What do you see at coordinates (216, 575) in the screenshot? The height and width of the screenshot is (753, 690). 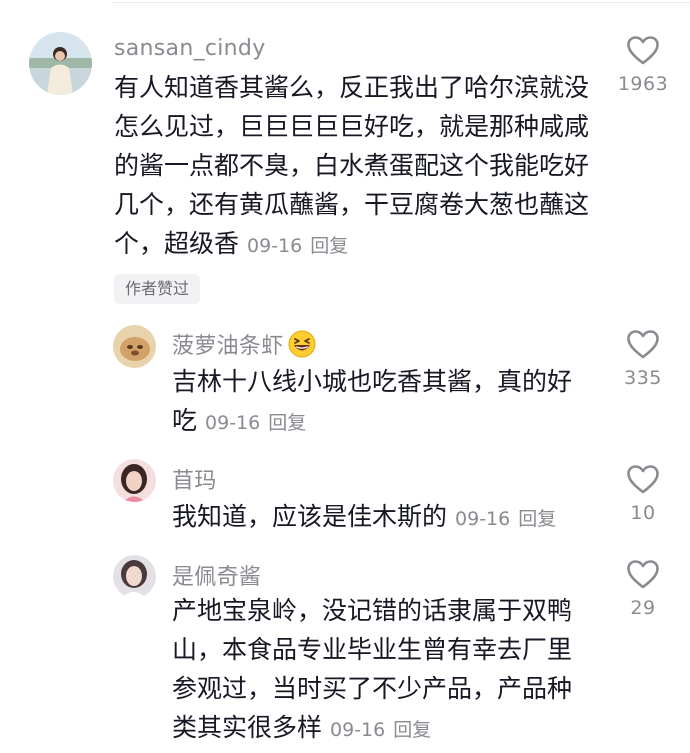 I see `username: 是佩奇酱` at bounding box center [216, 575].